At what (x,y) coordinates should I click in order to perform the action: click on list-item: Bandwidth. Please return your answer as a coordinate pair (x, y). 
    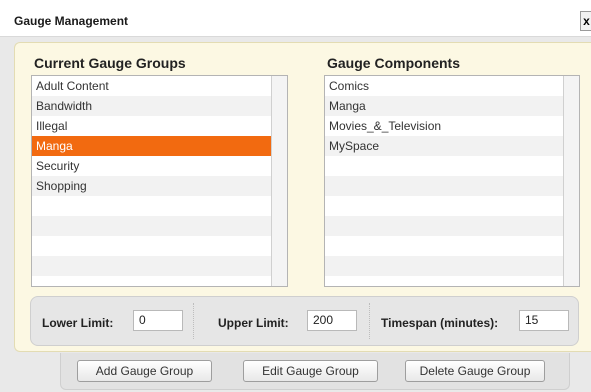
    Looking at the image, I should click on (151, 106).